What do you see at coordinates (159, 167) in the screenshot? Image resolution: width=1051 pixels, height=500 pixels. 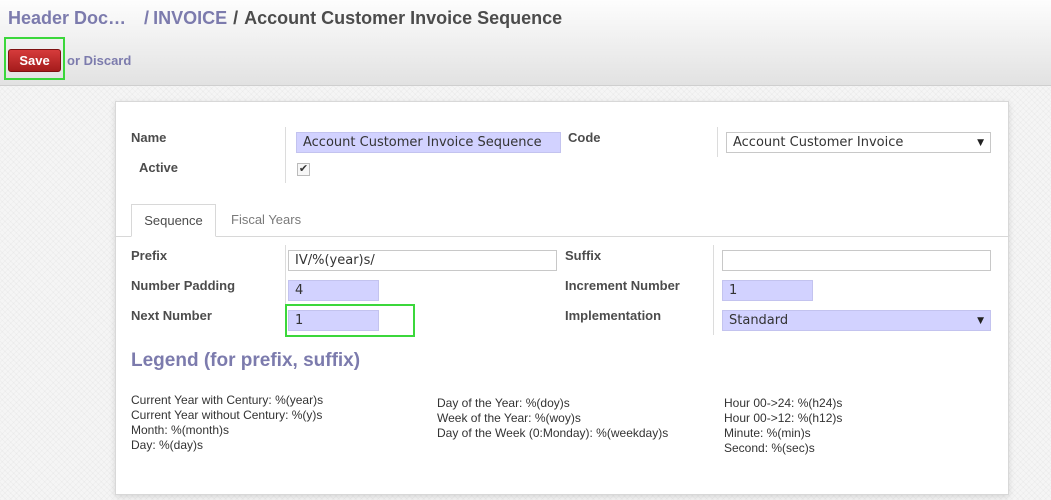 I see `active-label: Active` at bounding box center [159, 167].